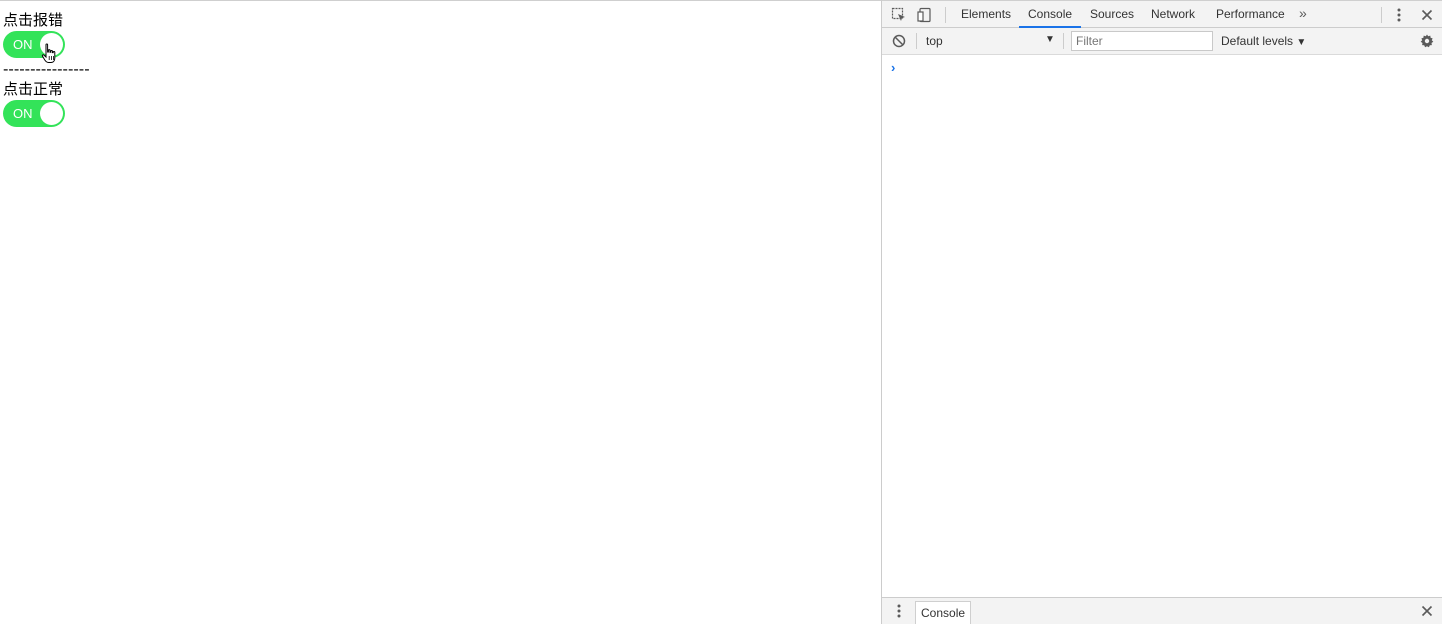 Image resolution: width=1442 pixels, height=624 pixels. I want to click on console-filter-input, so click(1142, 41).